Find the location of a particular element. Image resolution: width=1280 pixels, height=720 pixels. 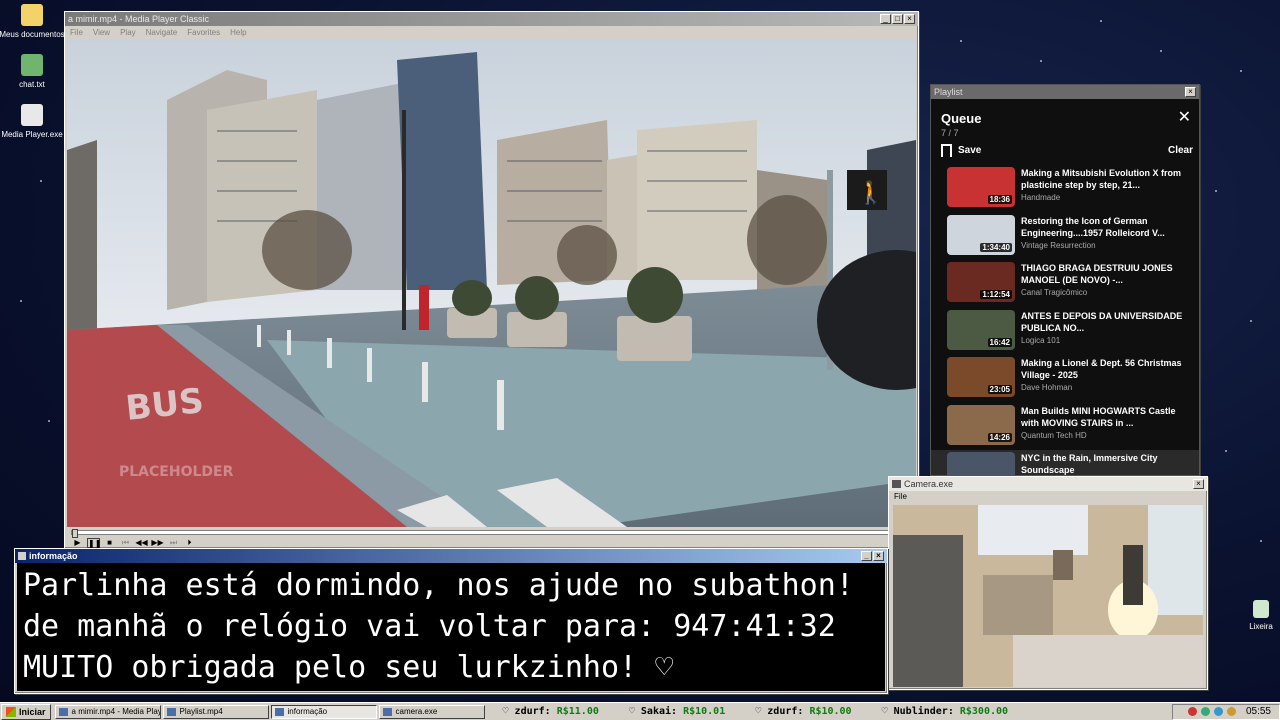

media-player-titlebar: a mimir.mp4 - Media Player Classic _ □ × is located at coordinates (491, 19).